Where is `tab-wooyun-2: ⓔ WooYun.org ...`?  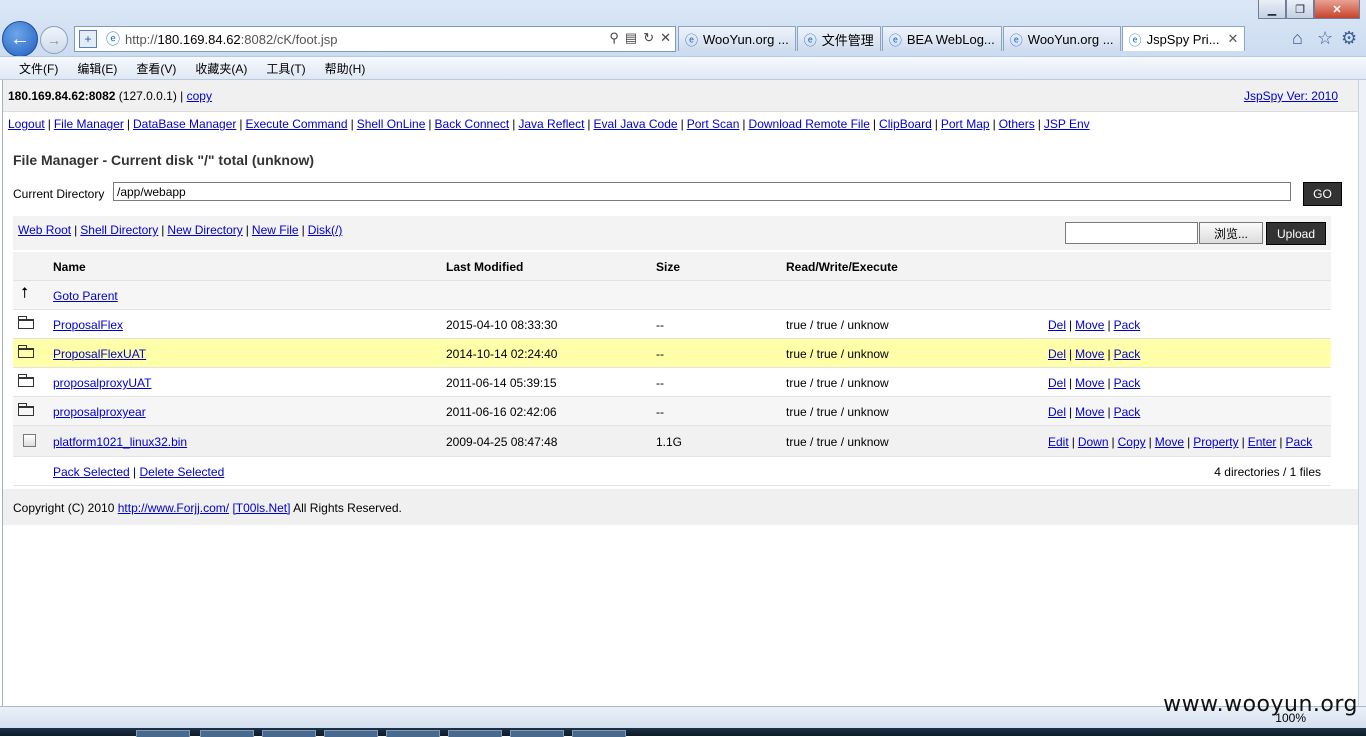 tab-wooyun-2: ⓔ WooYun.org ... is located at coordinates (1061, 38).